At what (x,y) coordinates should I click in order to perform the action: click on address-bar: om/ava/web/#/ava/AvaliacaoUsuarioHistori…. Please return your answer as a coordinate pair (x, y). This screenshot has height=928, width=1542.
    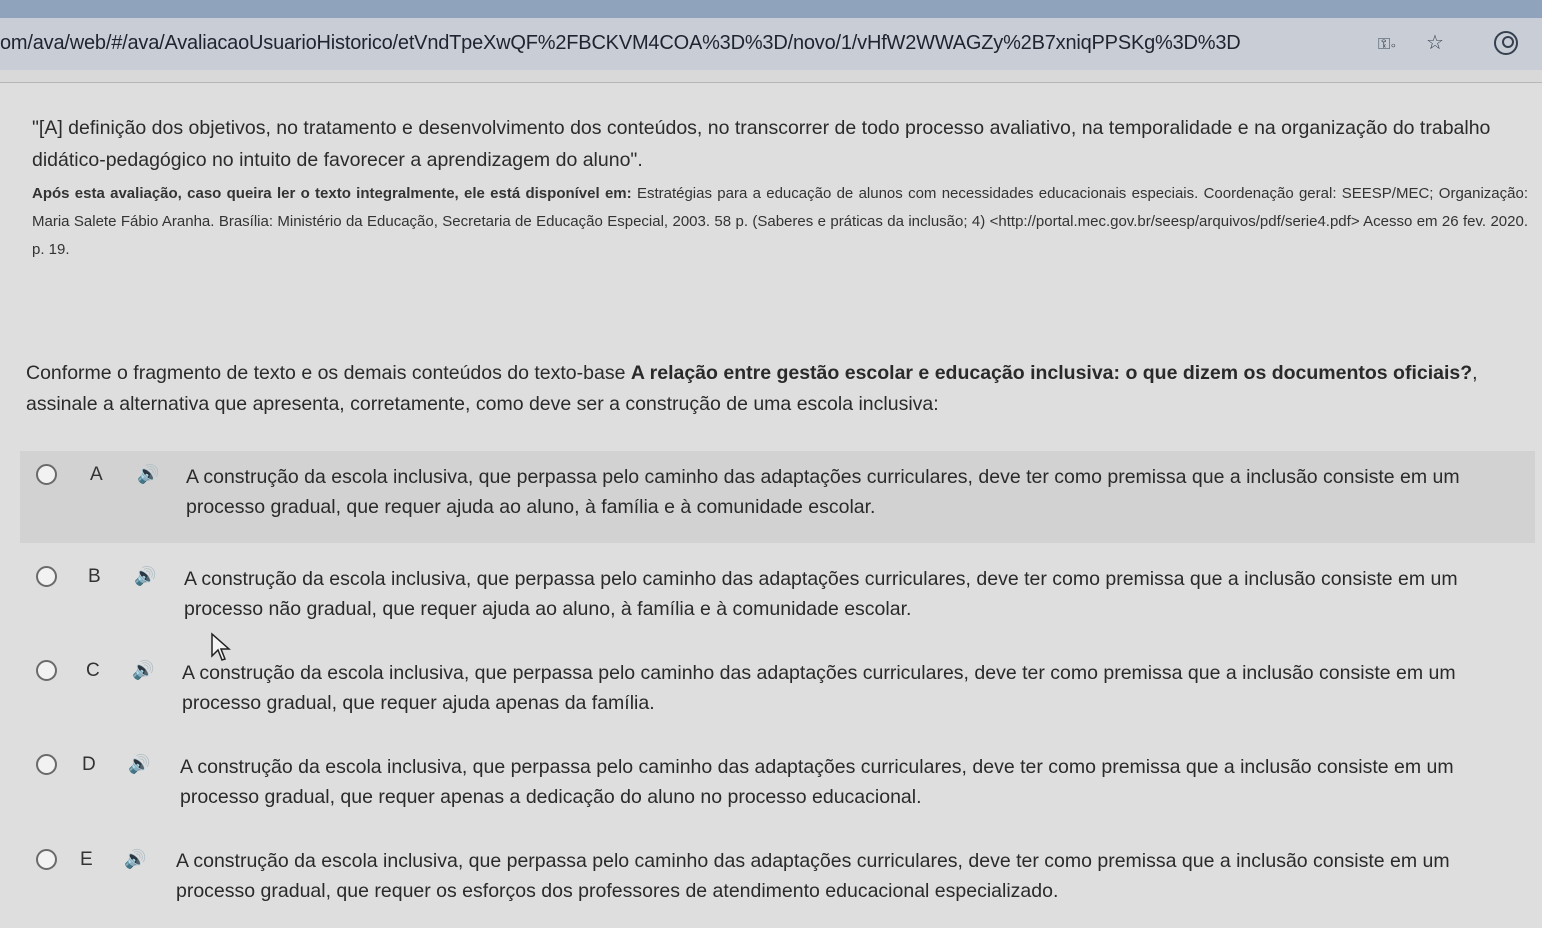
    Looking at the image, I should click on (771, 44).